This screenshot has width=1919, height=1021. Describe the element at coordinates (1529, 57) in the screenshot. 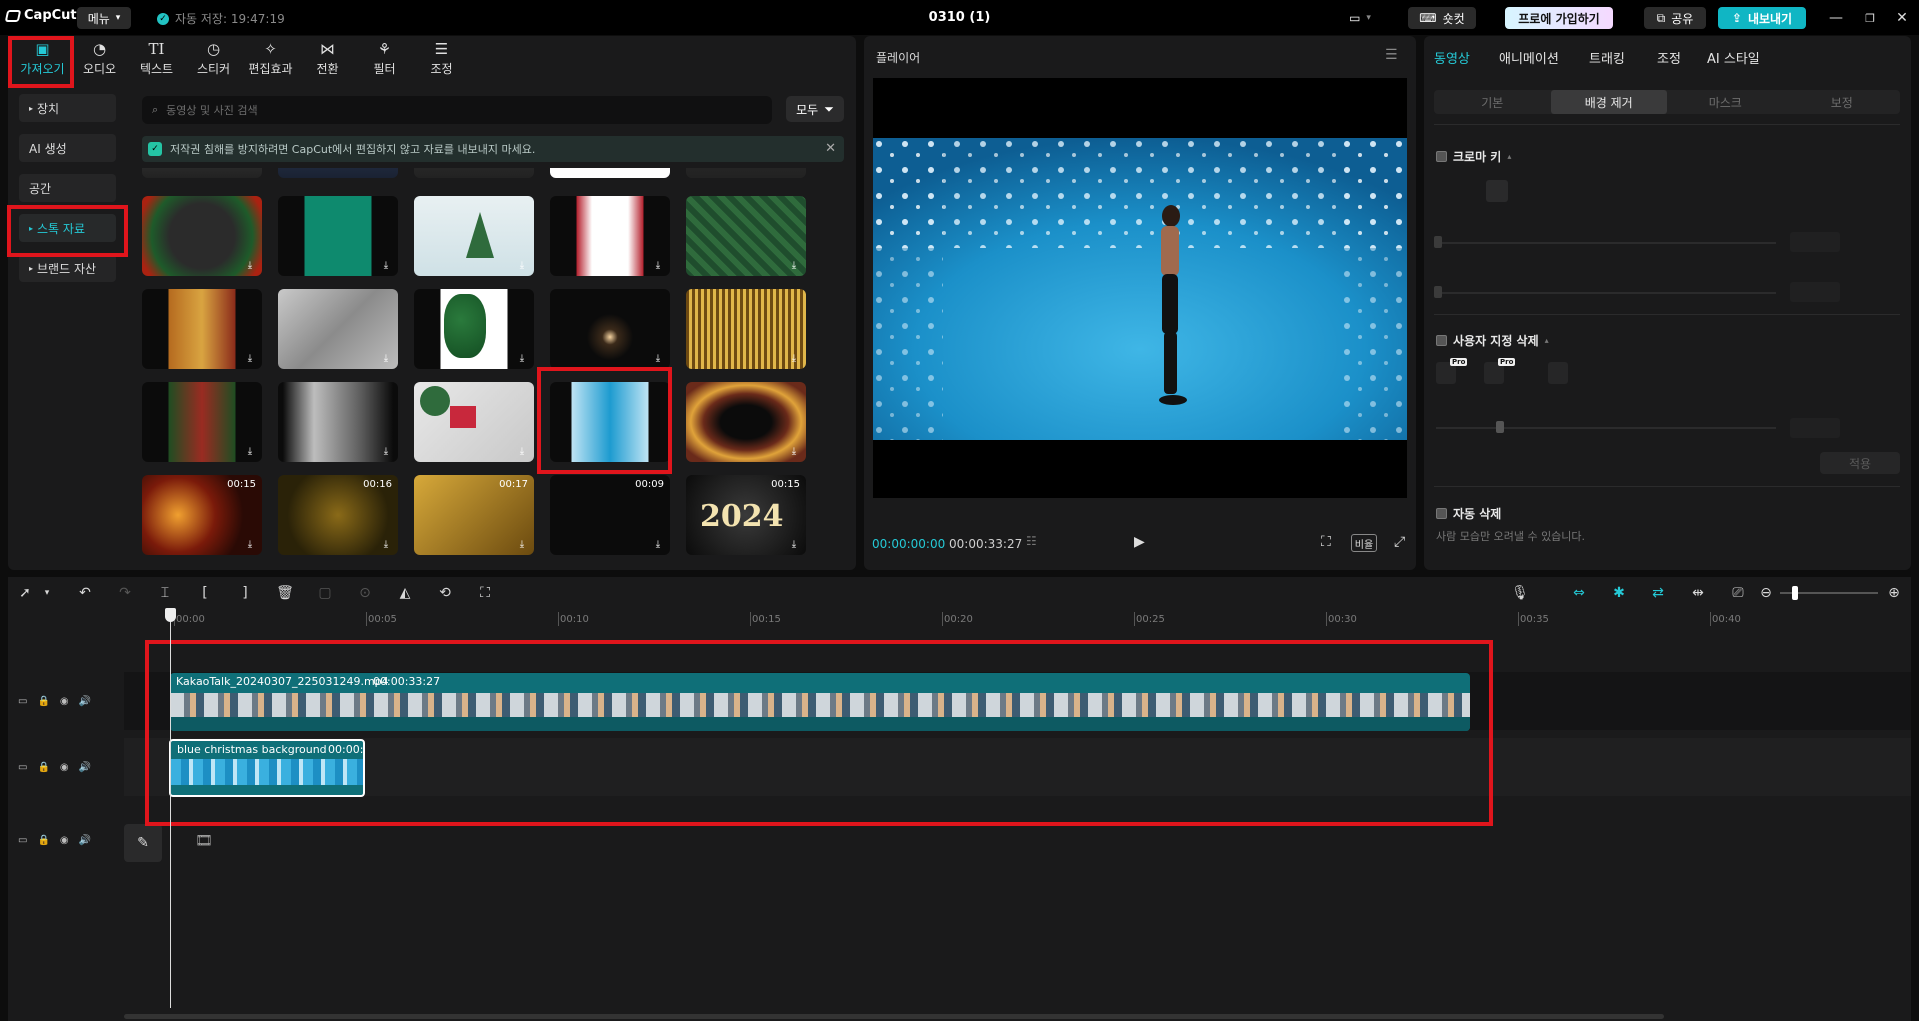

I see `tab-animation: 애니메이션` at that location.